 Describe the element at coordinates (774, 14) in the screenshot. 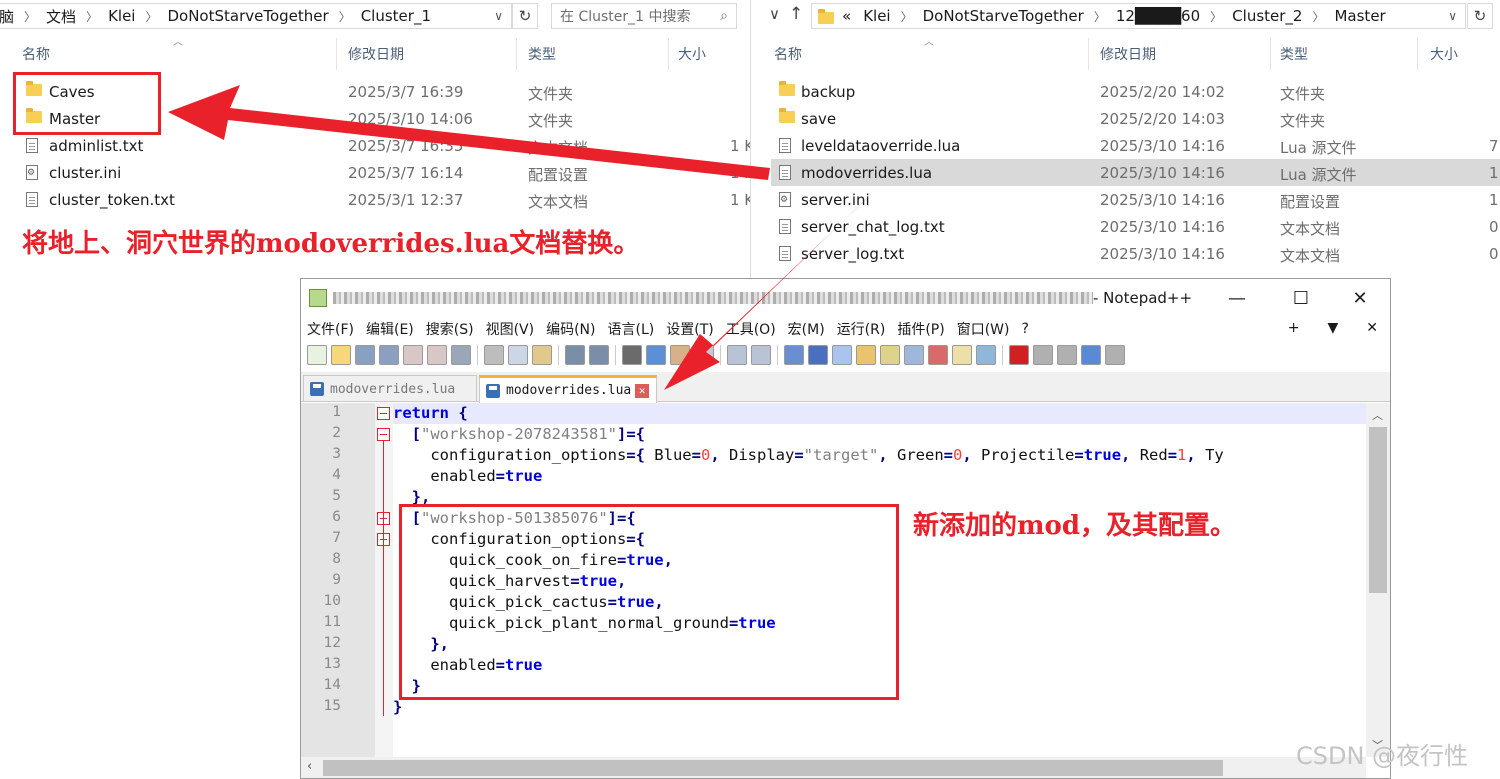

I see `back-button: ∨` at that location.